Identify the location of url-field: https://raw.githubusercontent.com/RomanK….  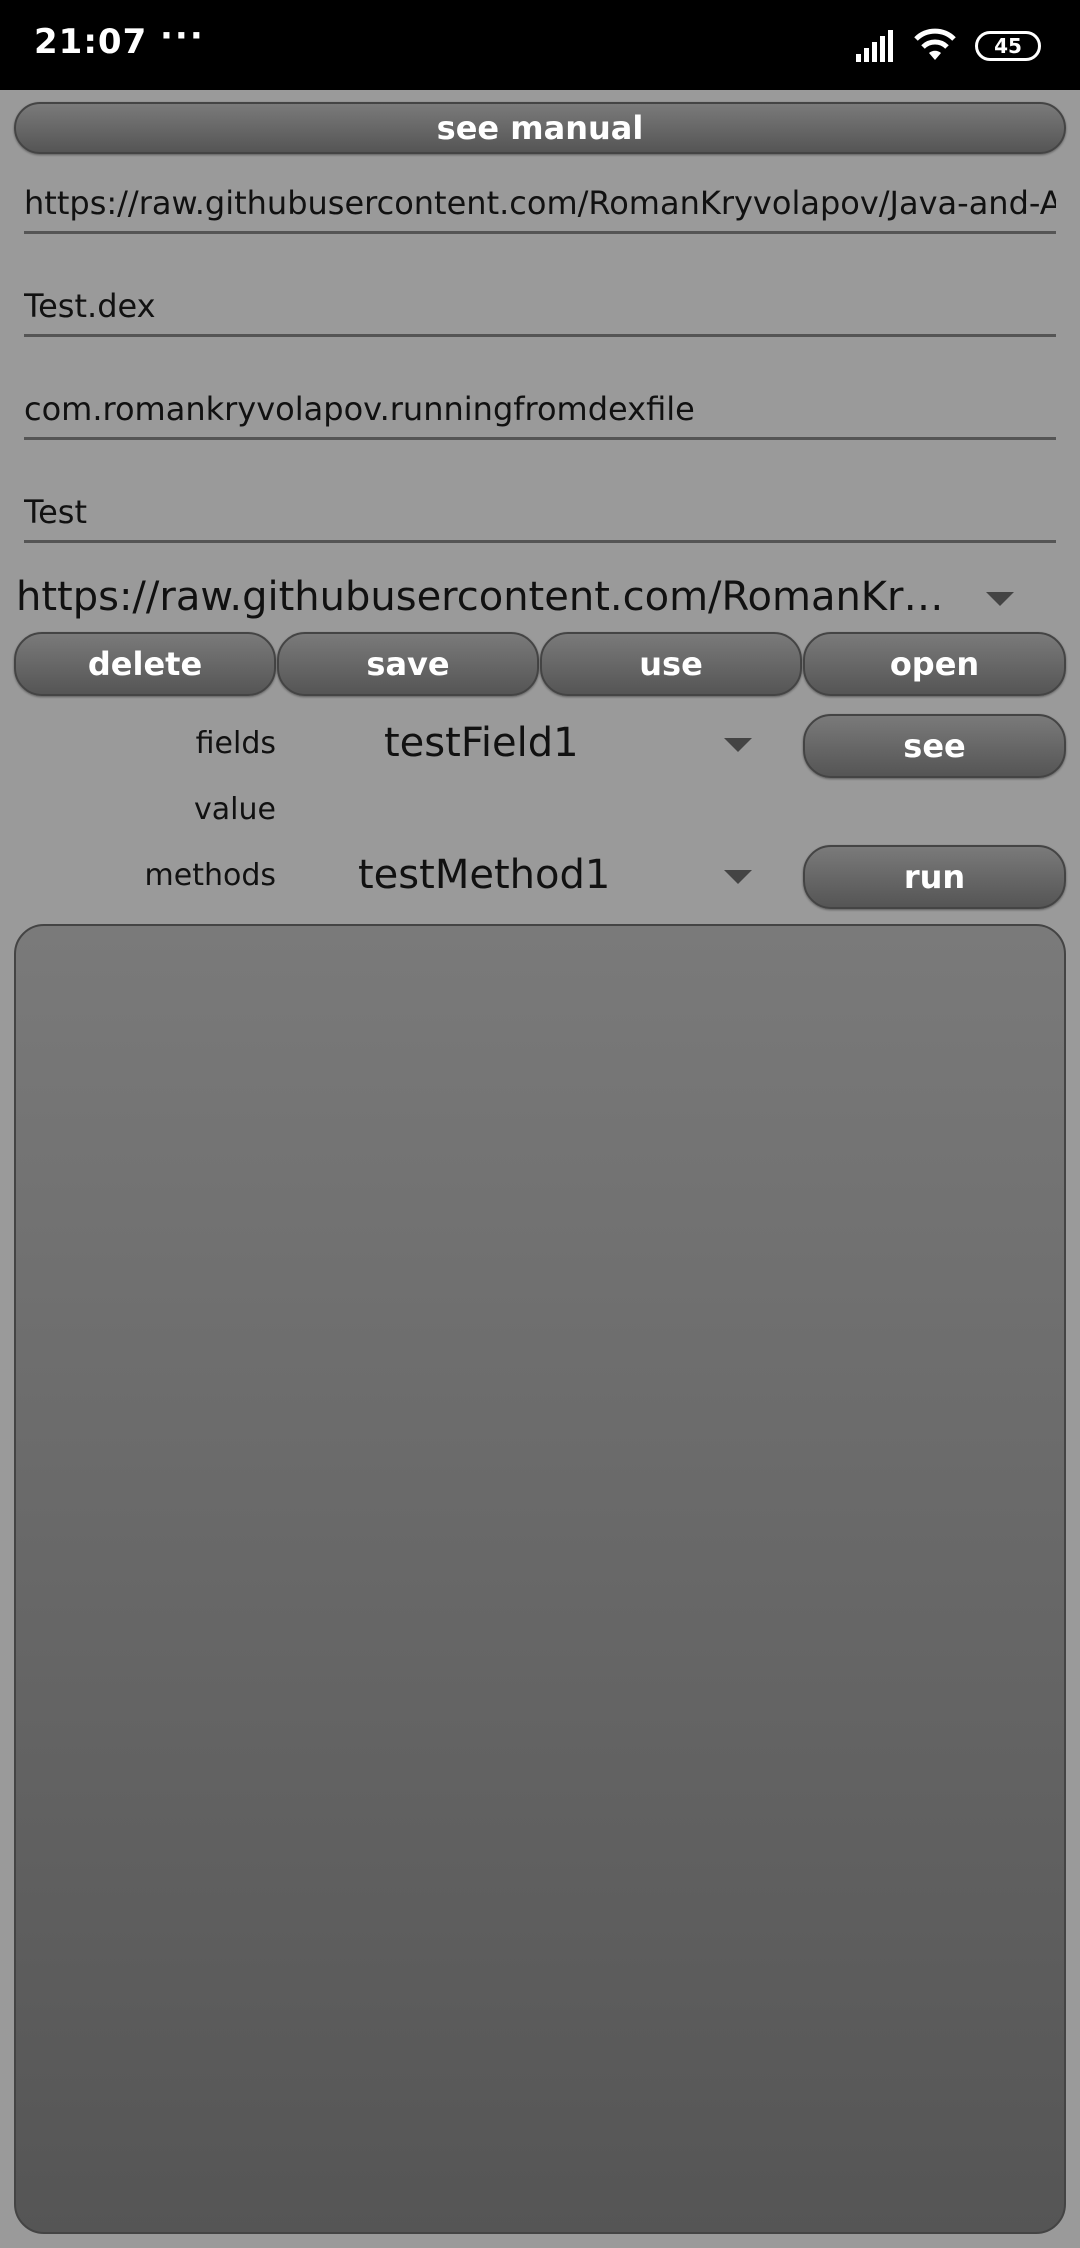
(540, 204).